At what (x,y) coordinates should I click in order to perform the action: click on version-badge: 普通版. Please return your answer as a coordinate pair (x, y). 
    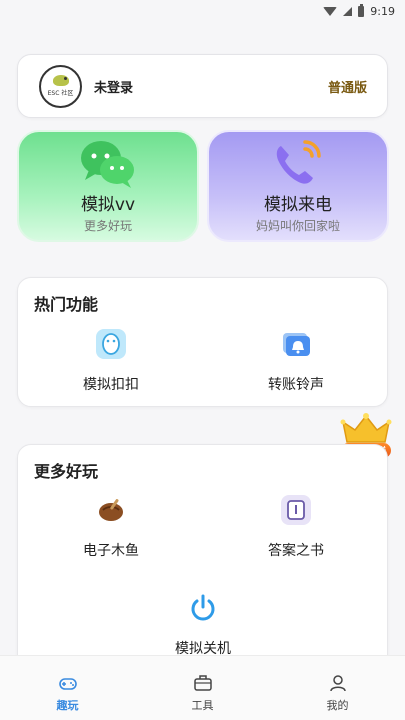
    Looking at the image, I should click on (347, 86).